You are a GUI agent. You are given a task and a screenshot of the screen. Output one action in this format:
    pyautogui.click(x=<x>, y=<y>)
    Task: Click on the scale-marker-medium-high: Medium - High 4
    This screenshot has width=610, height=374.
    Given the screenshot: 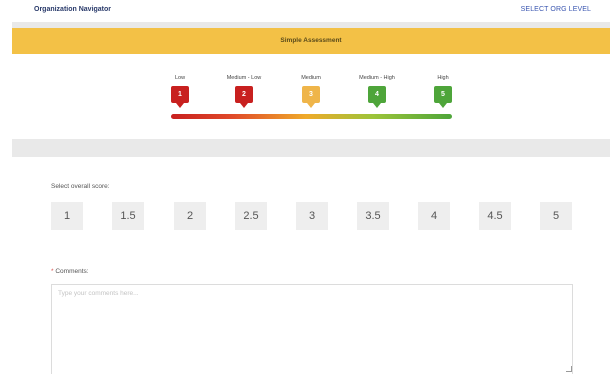 What is the action you would take?
    pyautogui.click(x=377, y=91)
    